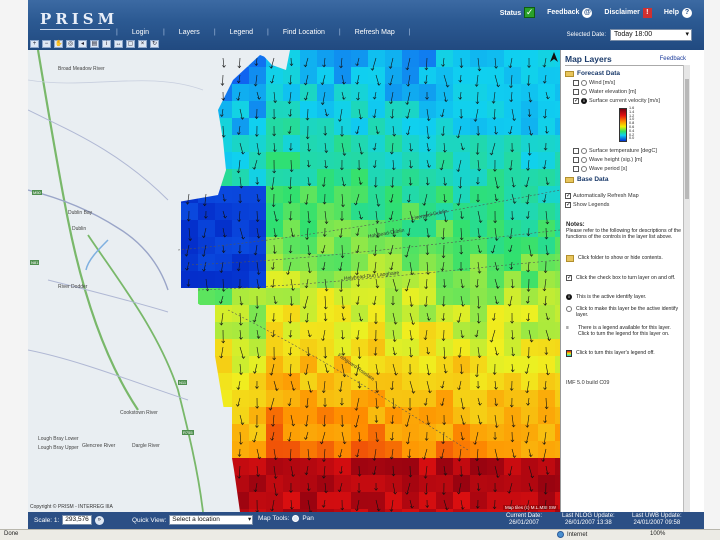  Describe the element at coordinates (651, 35) in the screenshot. I see `selected-date-select: Today 18:00` at that location.